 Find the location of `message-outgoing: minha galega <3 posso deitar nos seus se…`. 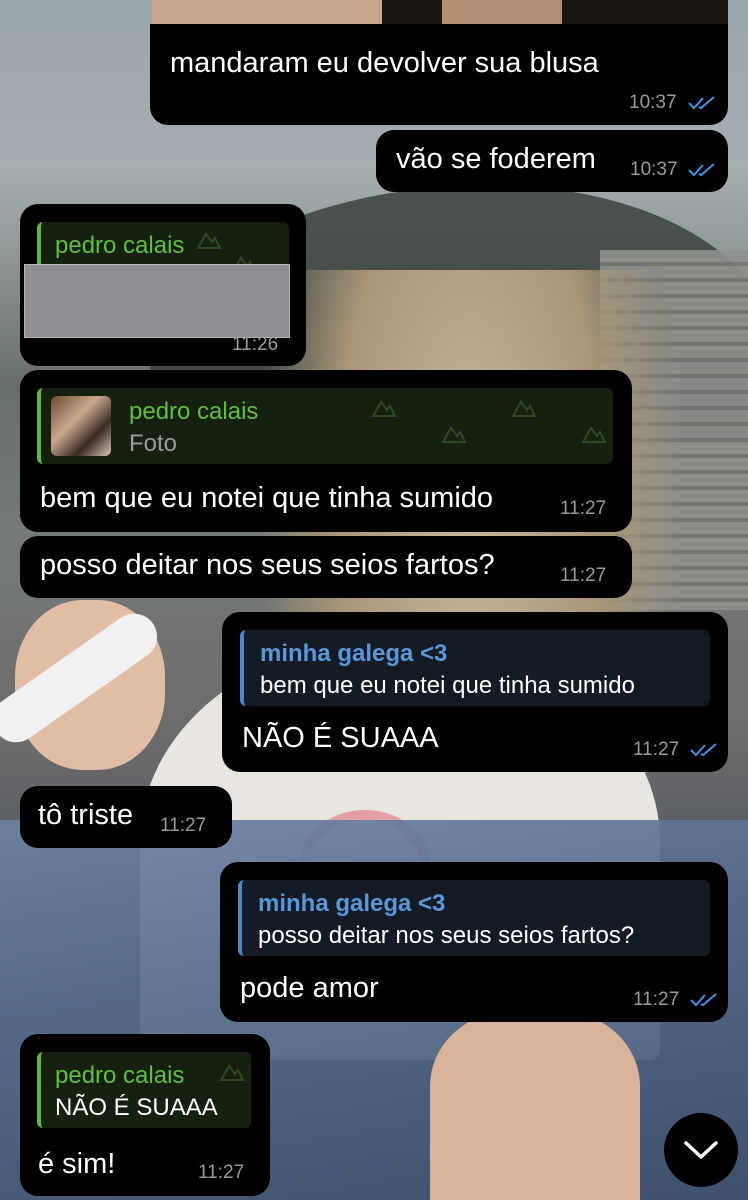

message-outgoing: minha galega <3 posso deitar nos seus se… is located at coordinates (474, 942).